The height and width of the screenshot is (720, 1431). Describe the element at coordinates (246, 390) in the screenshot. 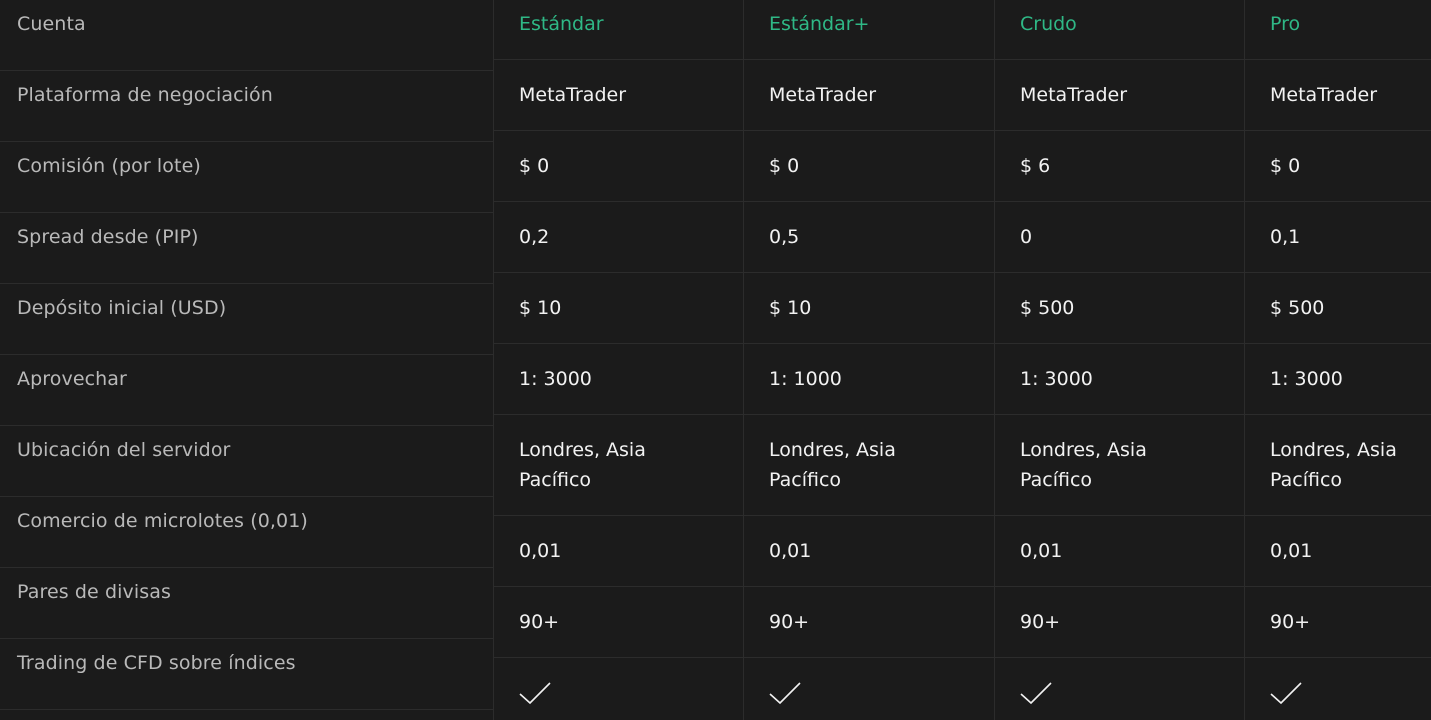

I see `row-label-leverage: Aprovechar` at that location.